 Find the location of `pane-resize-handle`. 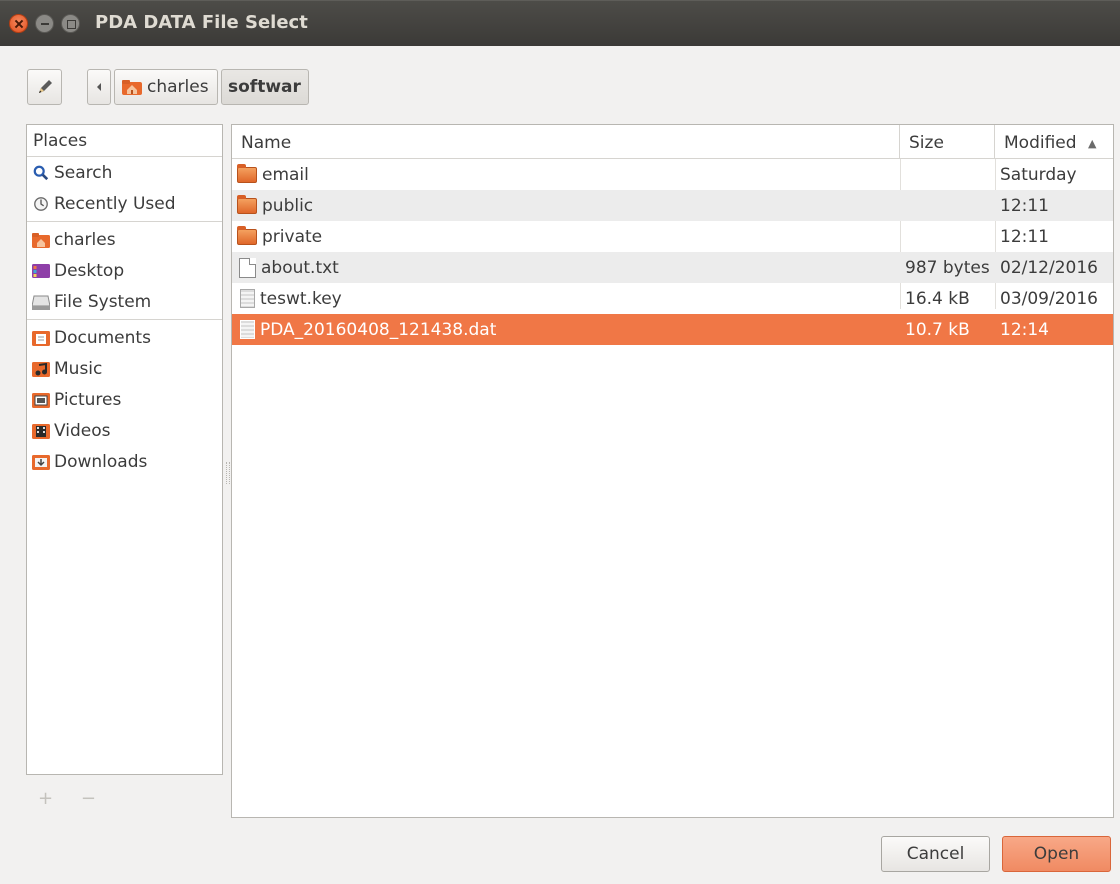

pane-resize-handle is located at coordinates (228, 473).